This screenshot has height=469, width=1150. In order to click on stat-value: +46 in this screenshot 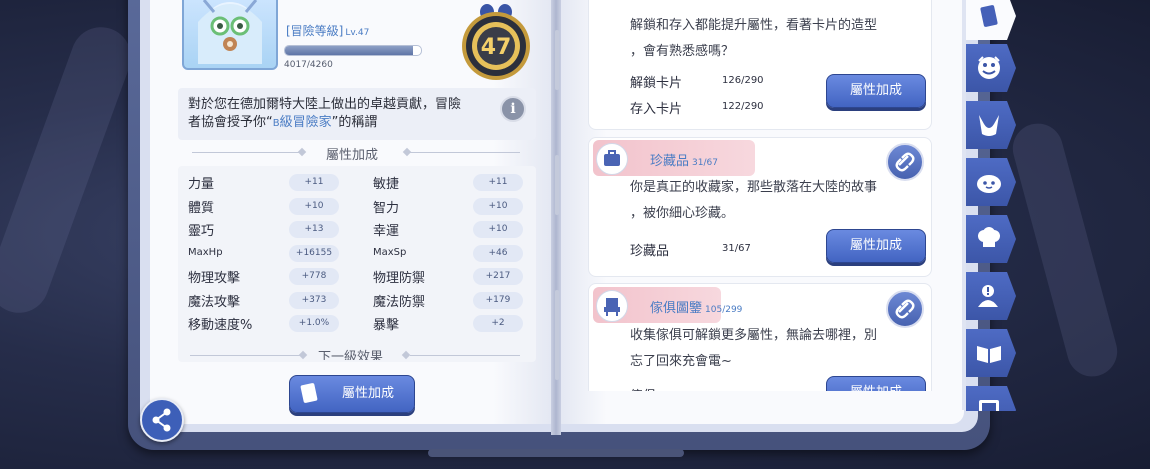, I will do `click(498, 253)`.